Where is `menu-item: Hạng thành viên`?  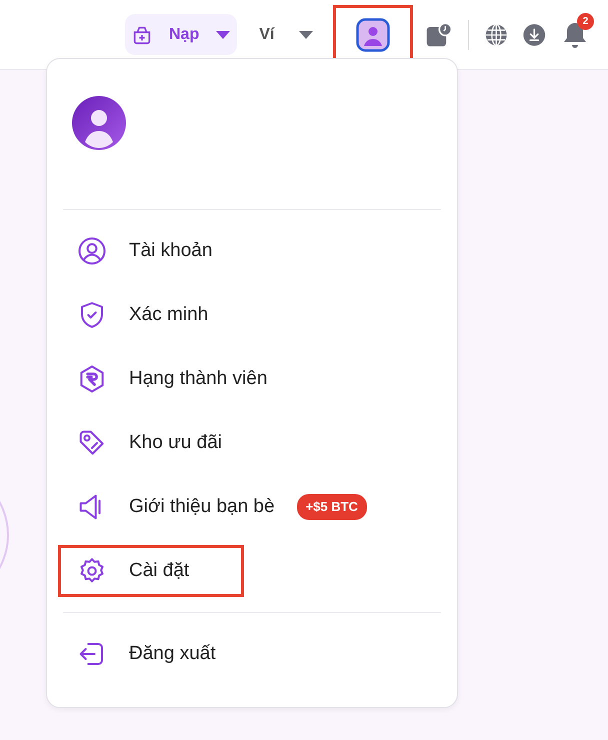 menu-item: Hạng thành viên is located at coordinates (172, 379).